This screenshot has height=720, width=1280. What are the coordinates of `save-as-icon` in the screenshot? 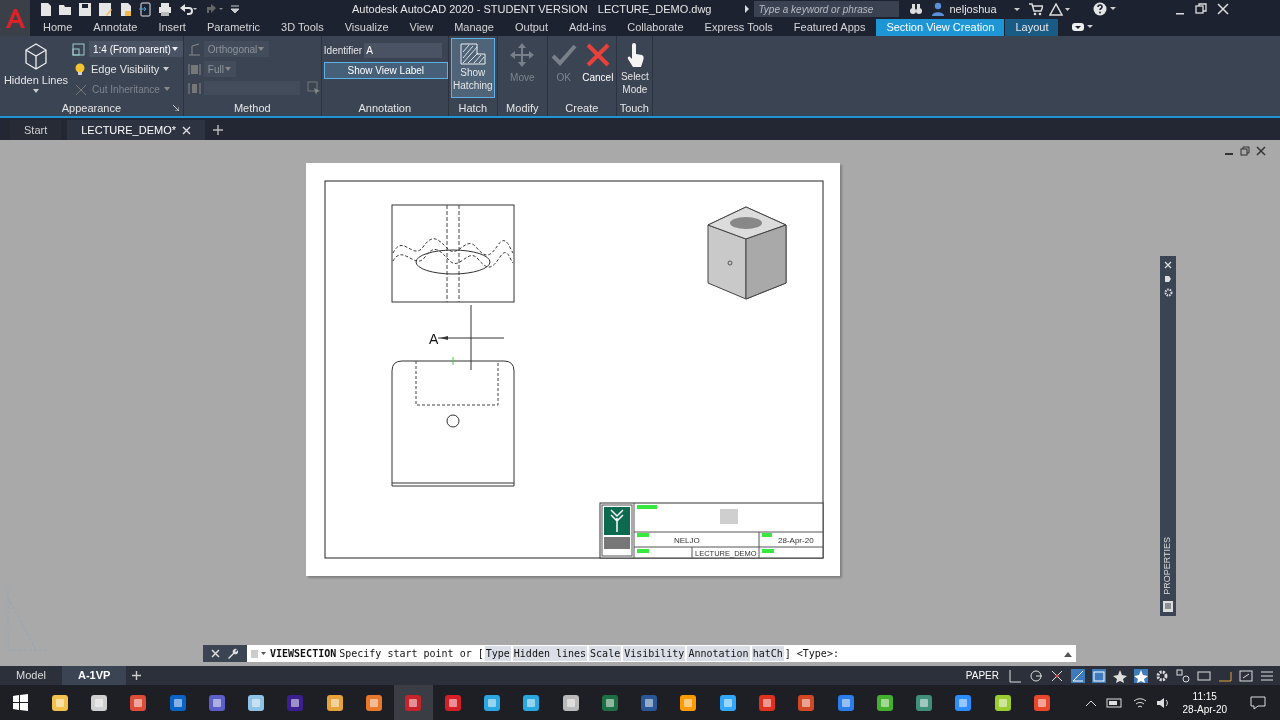 It's located at (105, 9).